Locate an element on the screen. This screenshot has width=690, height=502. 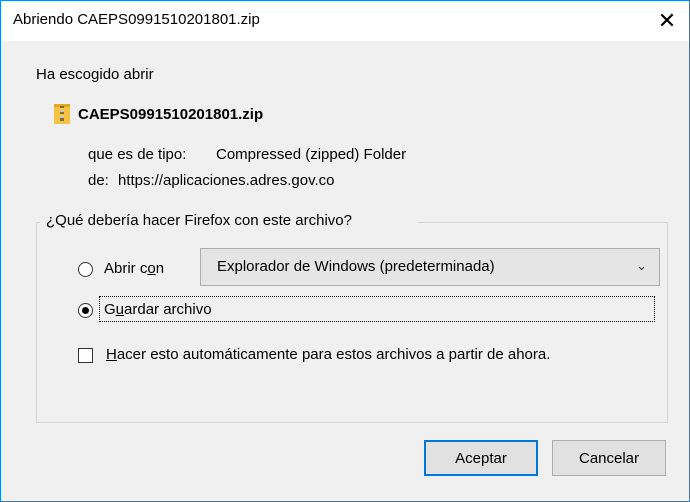
file-type-value: Compressed (zipped) Folder is located at coordinates (311, 154).